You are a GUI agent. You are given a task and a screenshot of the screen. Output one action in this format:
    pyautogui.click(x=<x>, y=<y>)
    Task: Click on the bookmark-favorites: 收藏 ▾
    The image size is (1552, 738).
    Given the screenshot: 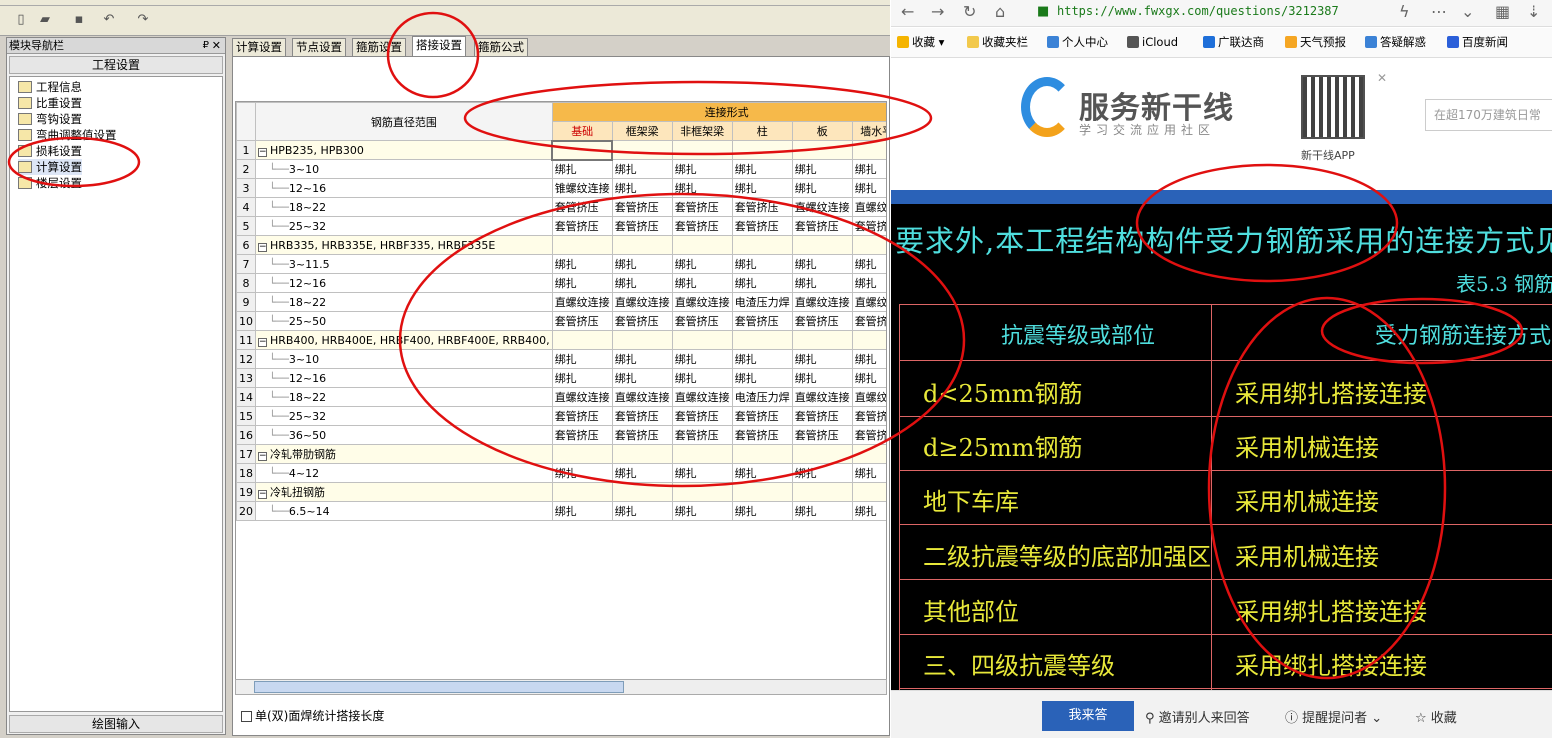 What is the action you would take?
    pyautogui.click(x=920, y=42)
    